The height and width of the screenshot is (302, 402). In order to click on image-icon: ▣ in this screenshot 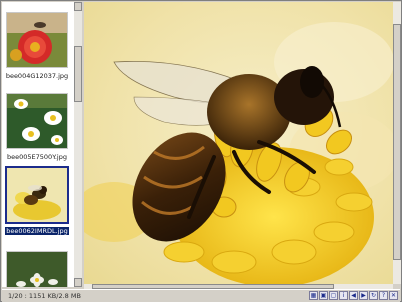, I will do `click(323, 295)`.